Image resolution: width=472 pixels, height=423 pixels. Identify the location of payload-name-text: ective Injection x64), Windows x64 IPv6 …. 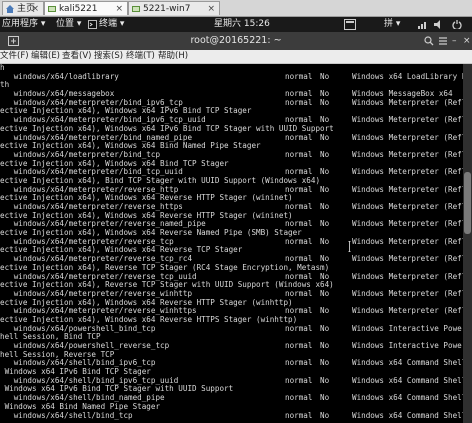
(126, 111).